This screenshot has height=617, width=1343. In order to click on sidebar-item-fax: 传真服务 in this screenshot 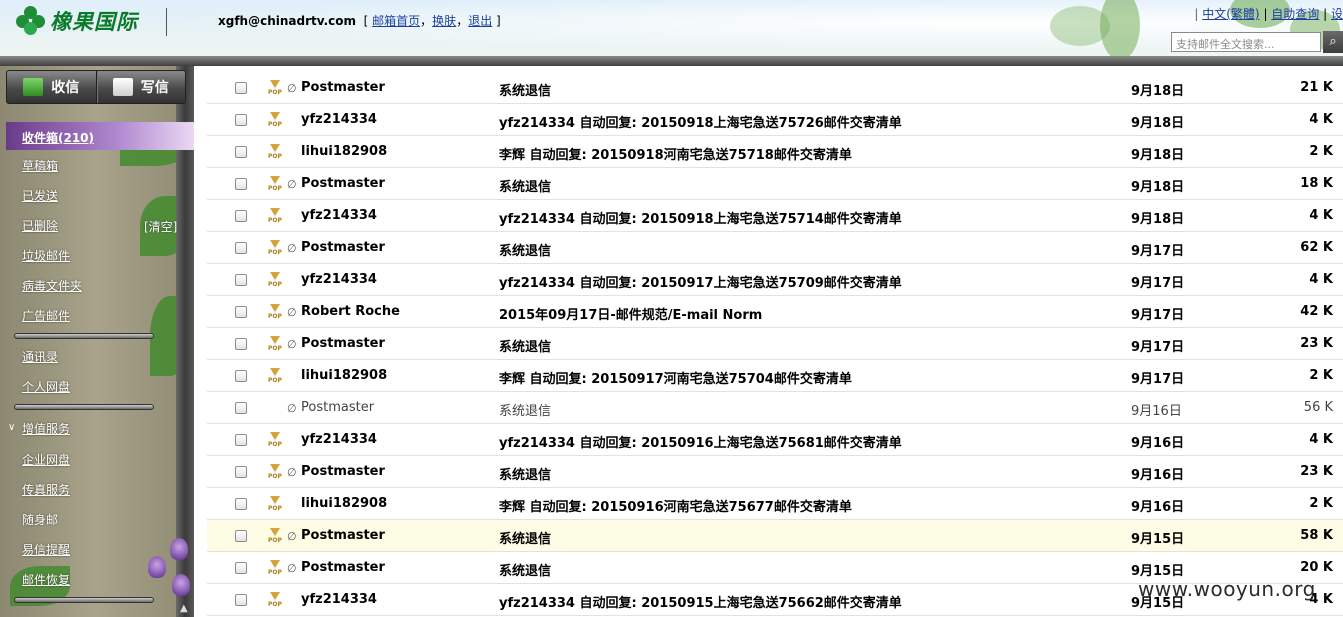, I will do `click(46, 489)`.